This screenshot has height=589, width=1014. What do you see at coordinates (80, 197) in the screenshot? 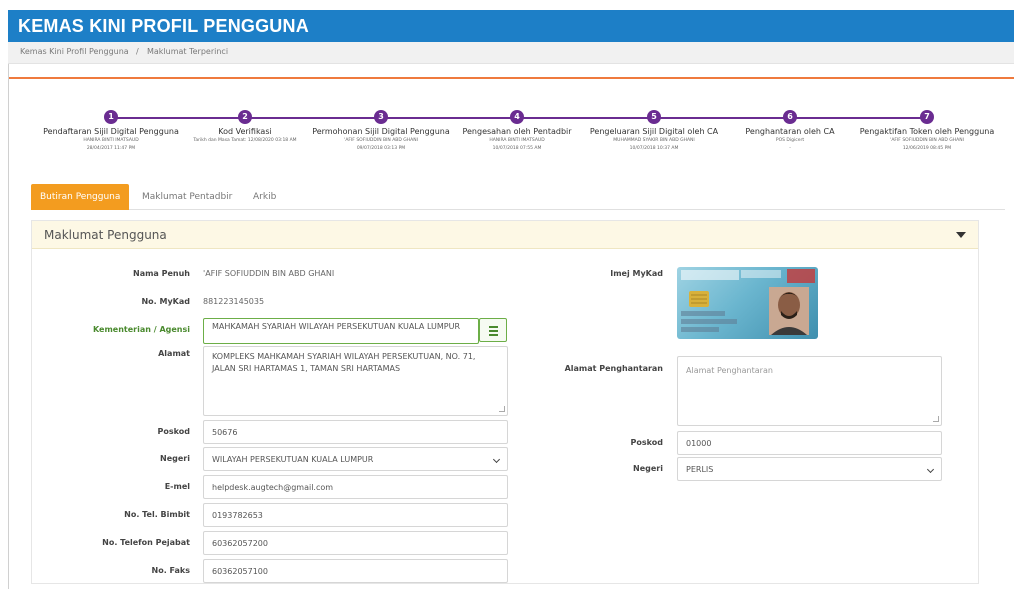
I see `tab-butiran-pengguna: Butiran Pengguna` at bounding box center [80, 197].